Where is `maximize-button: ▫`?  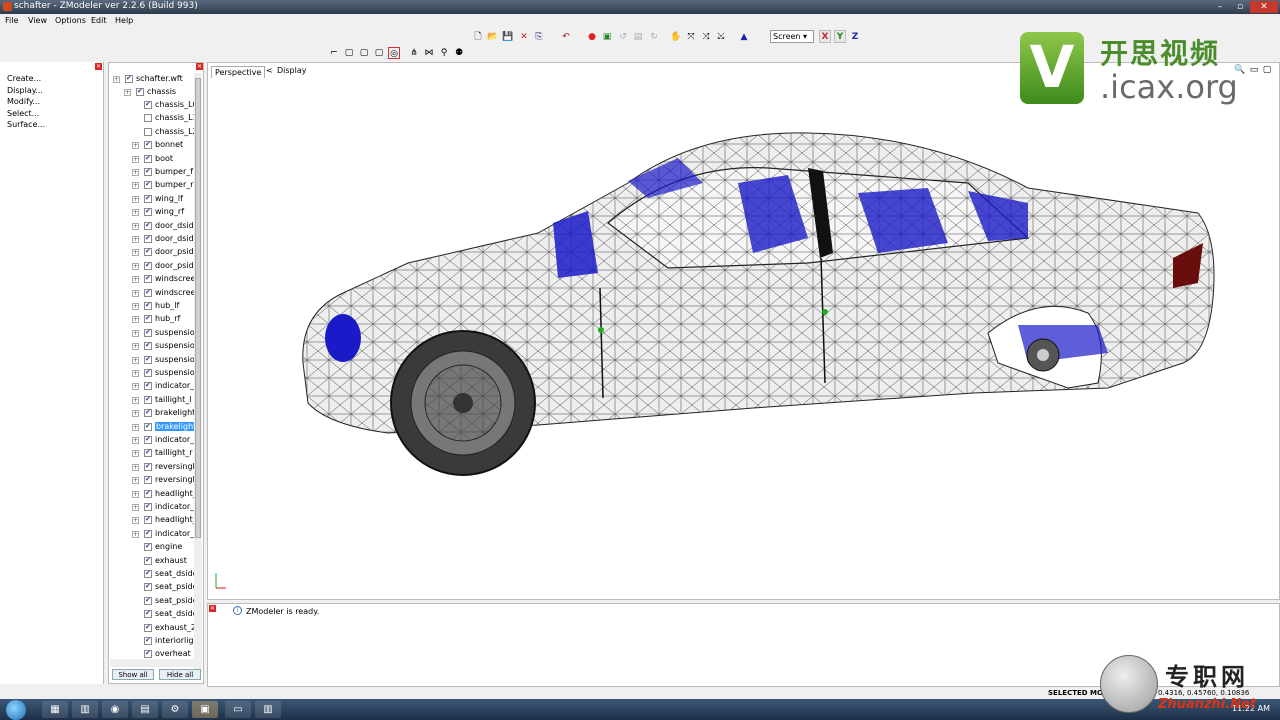
maximize-button: ▫ is located at coordinates (1240, 7).